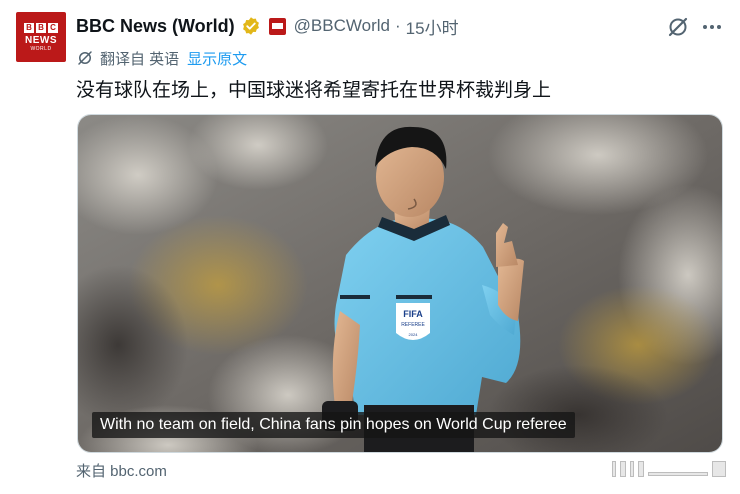 The width and height of the screenshot is (740, 494). Describe the element at coordinates (251, 26) in the screenshot. I see `verified-badge-icon` at that location.